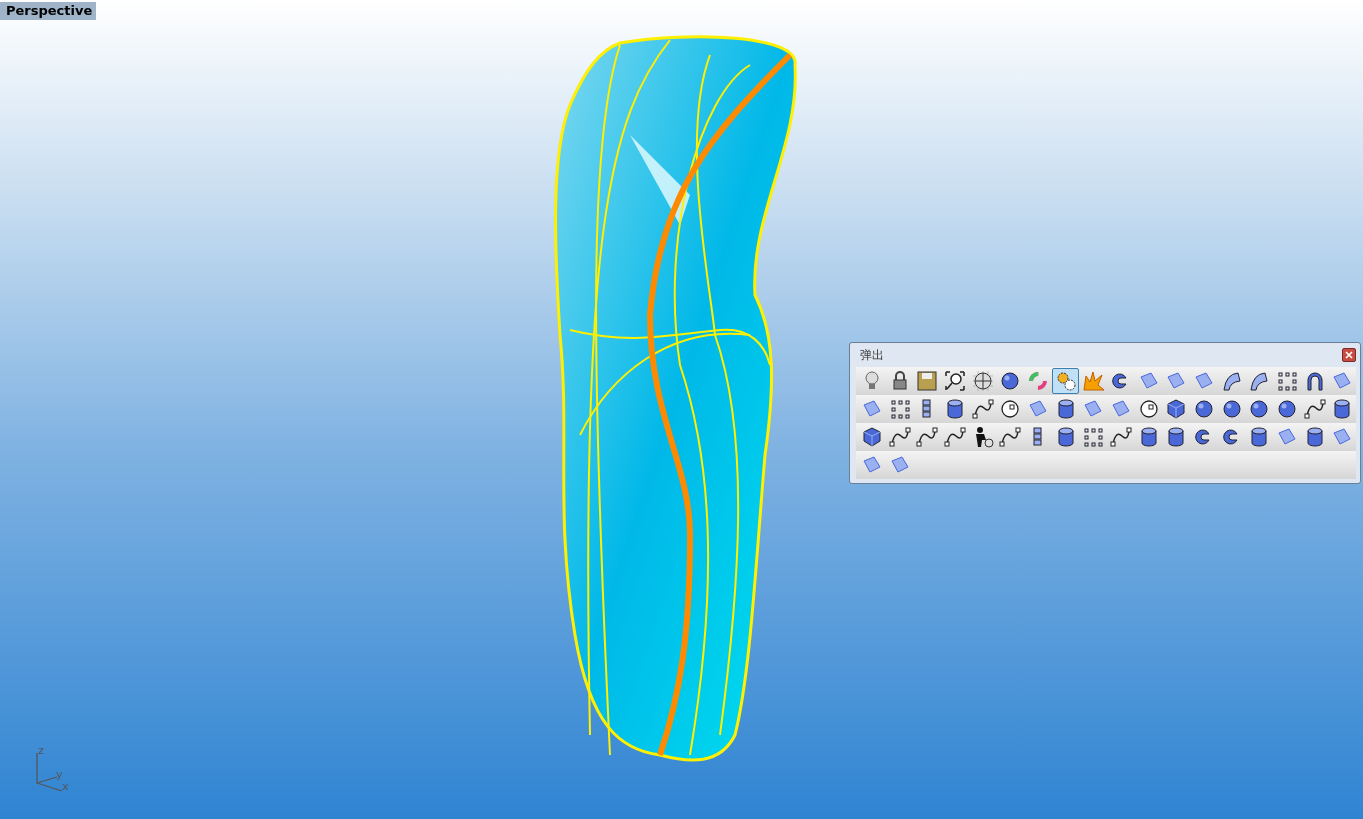 Image resolution: width=1363 pixels, height=819 pixels. I want to click on burst-icon, so click(1093, 381).